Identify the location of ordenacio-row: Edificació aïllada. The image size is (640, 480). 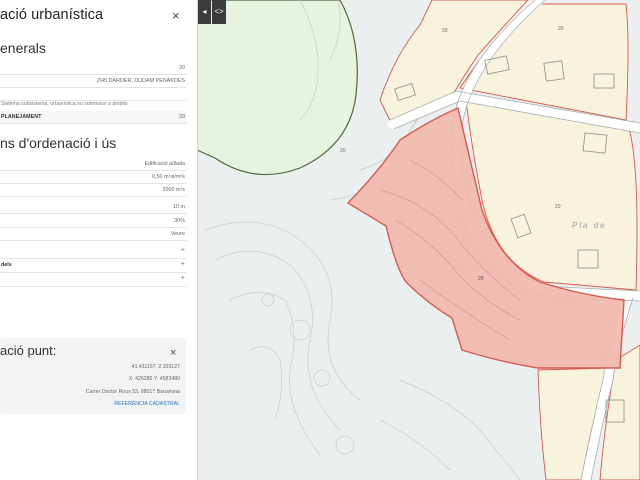
(93, 164).